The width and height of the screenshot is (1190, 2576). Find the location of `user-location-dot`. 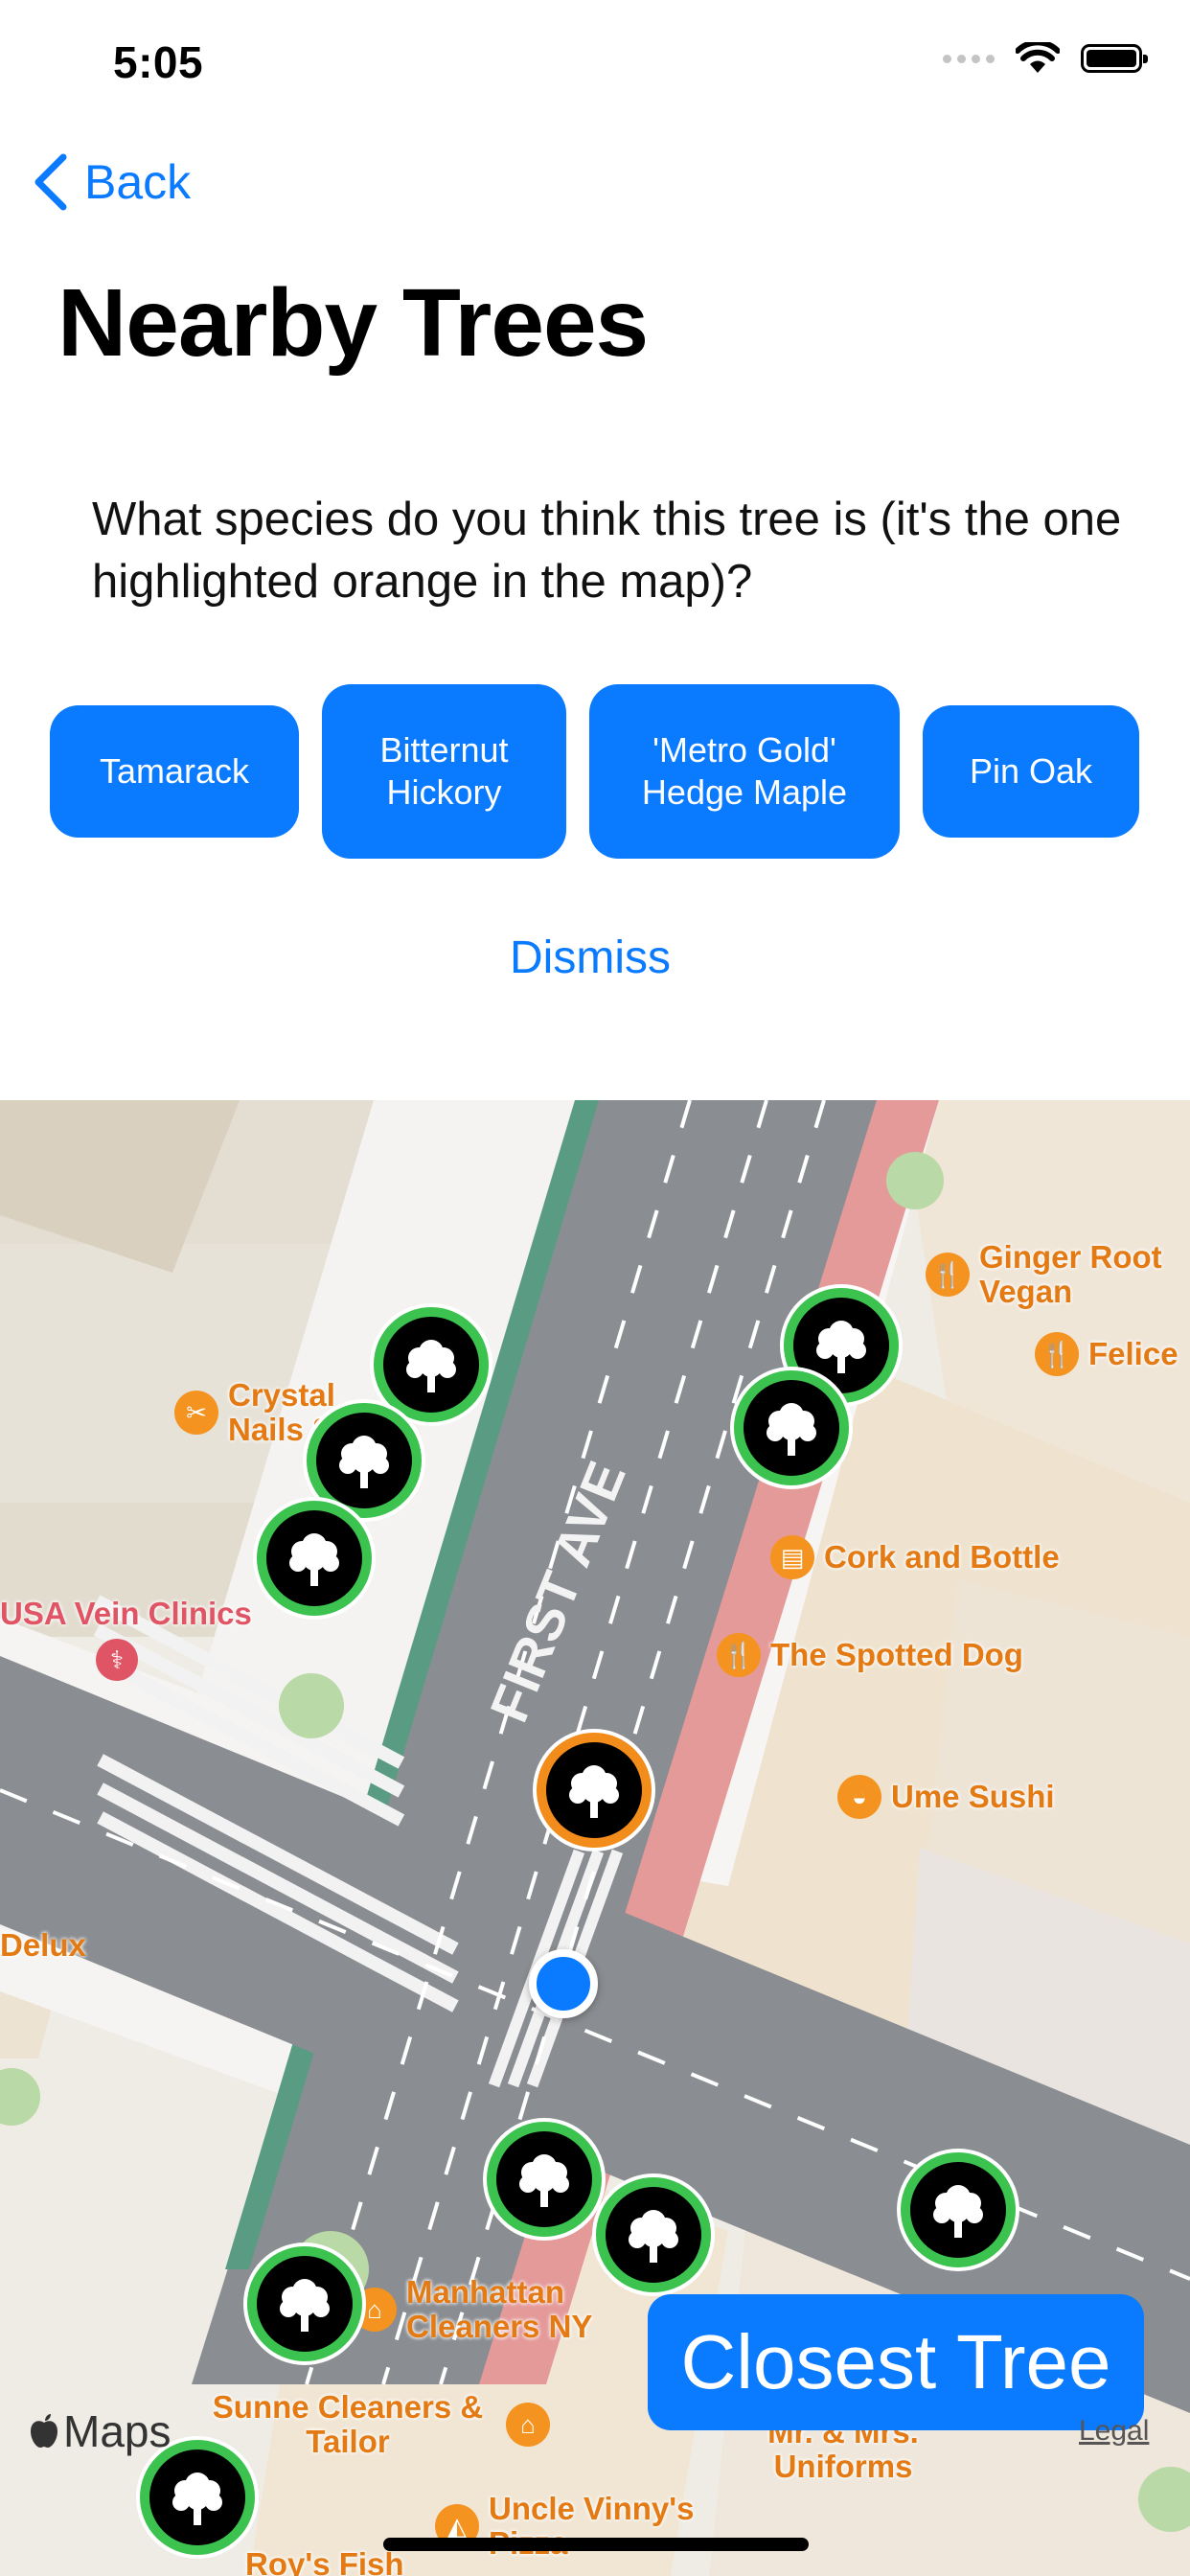

user-location-dot is located at coordinates (563, 1983).